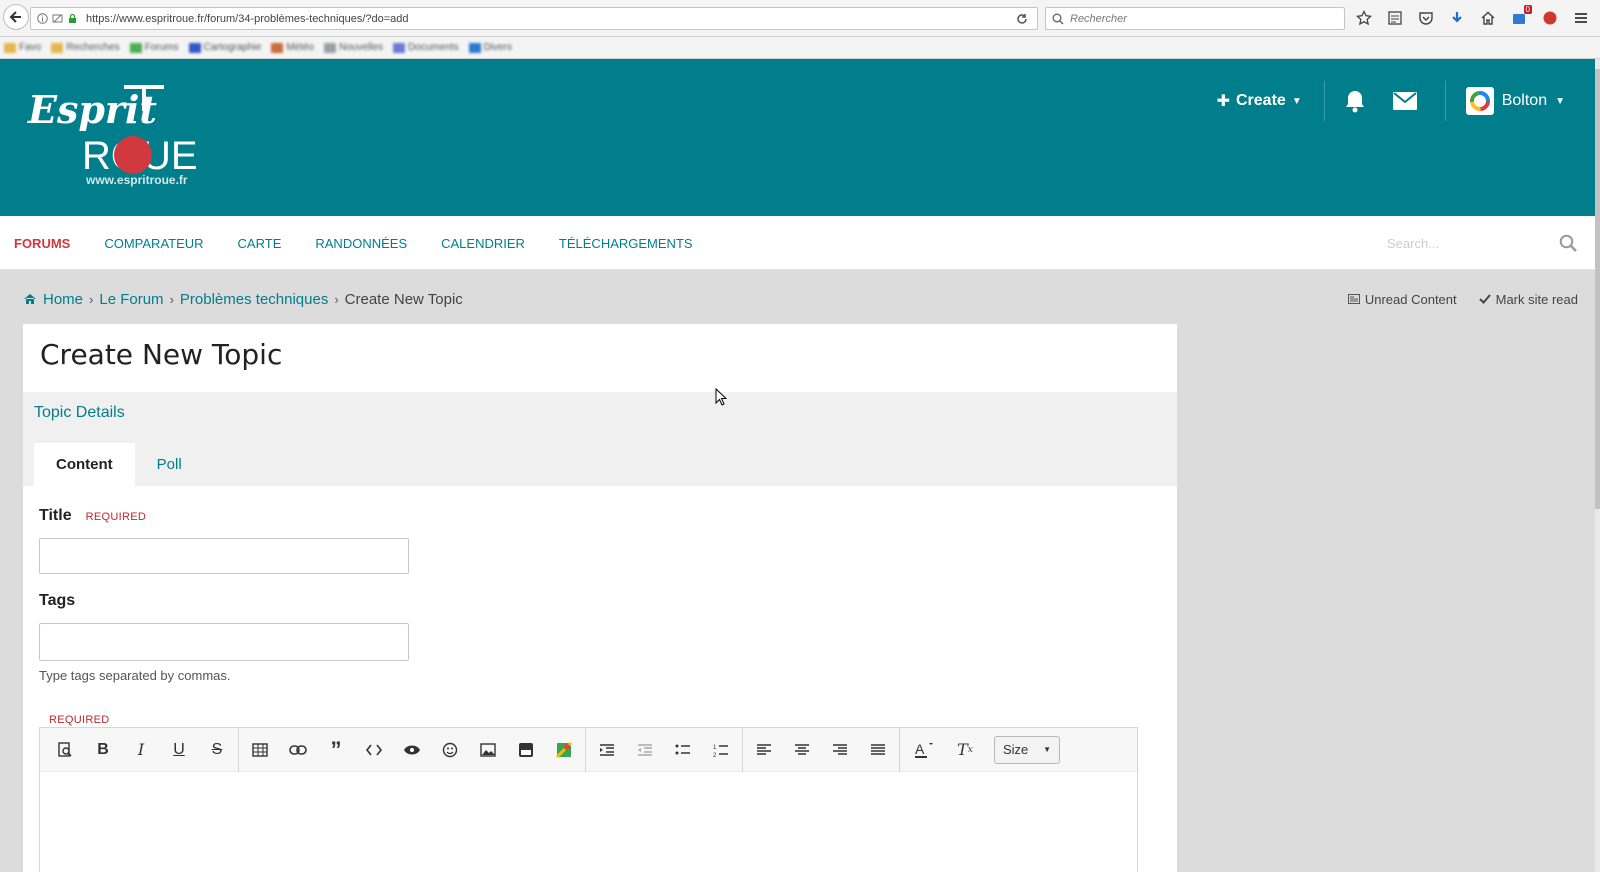 The height and width of the screenshot is (872, 1600). I want to click on topic-details-header: Topic Details Content Poll, so click(600, 439).